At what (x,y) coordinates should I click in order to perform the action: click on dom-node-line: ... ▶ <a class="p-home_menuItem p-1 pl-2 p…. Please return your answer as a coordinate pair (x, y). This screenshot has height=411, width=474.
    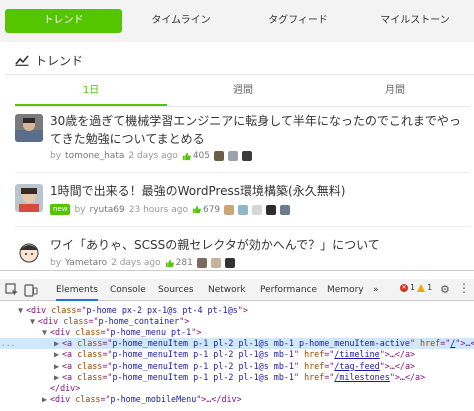
    Looking at the image, I should click on (237, 344).